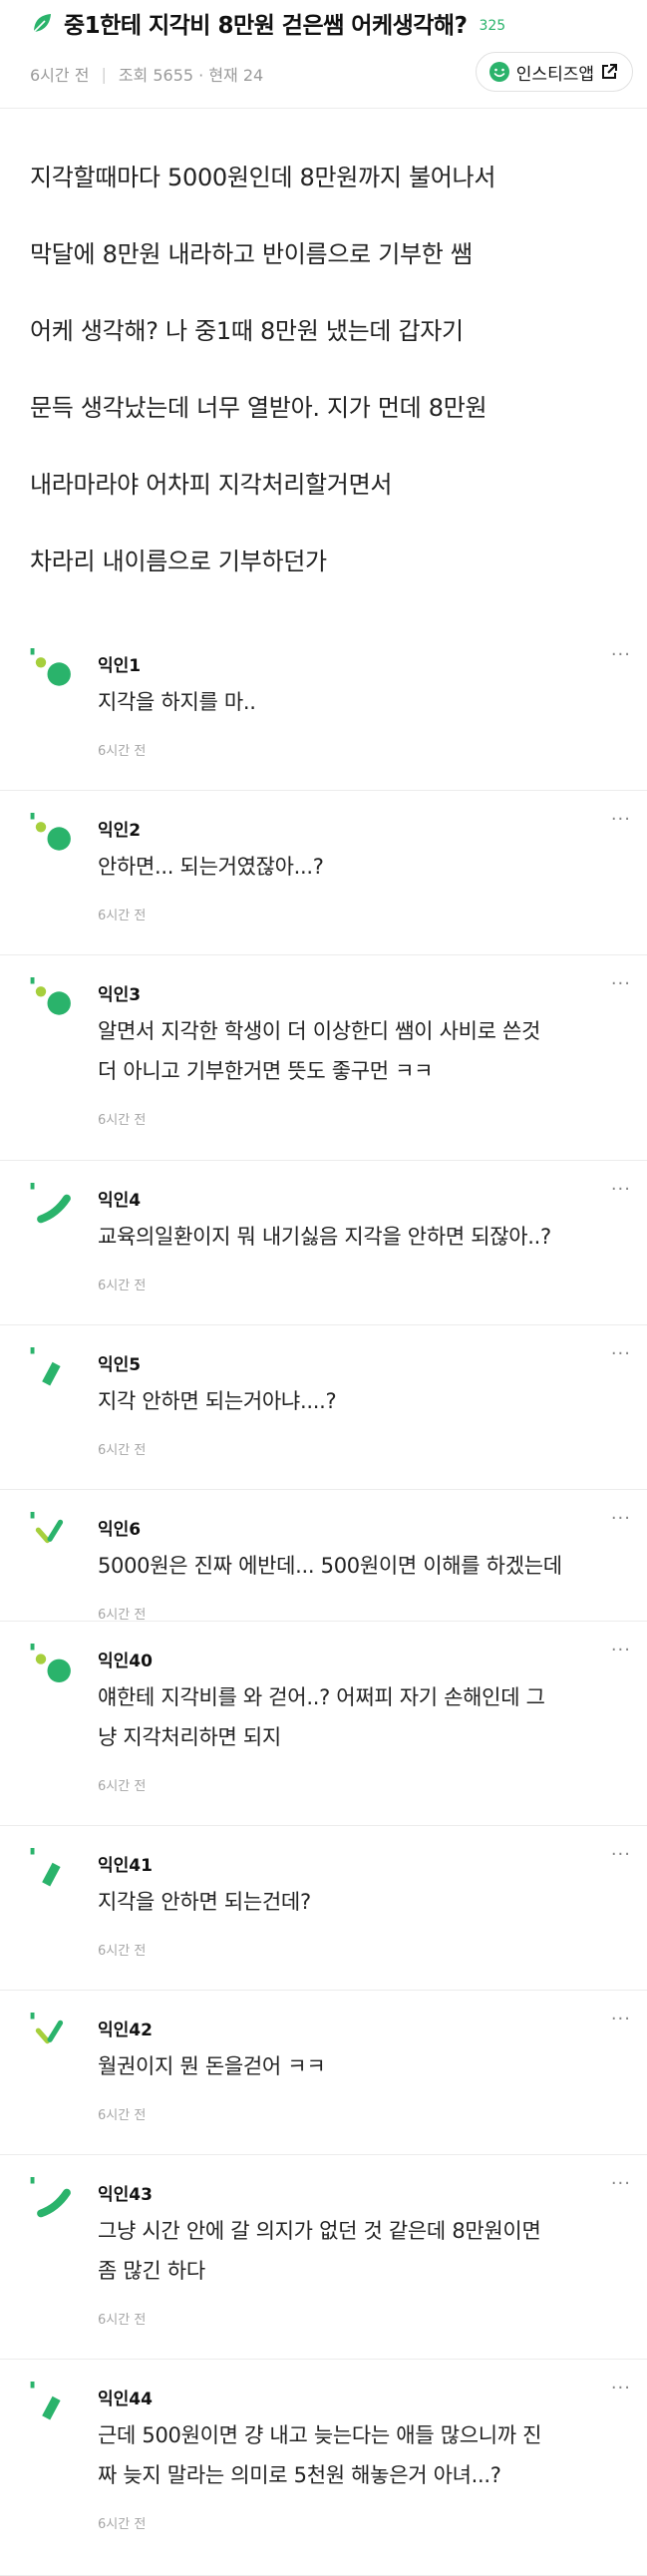 This screenshot has height=2576, width=647. Describe the element at coordinates (120, 1530) in the screenshot. I see `comment-author: 익인6` at that location.